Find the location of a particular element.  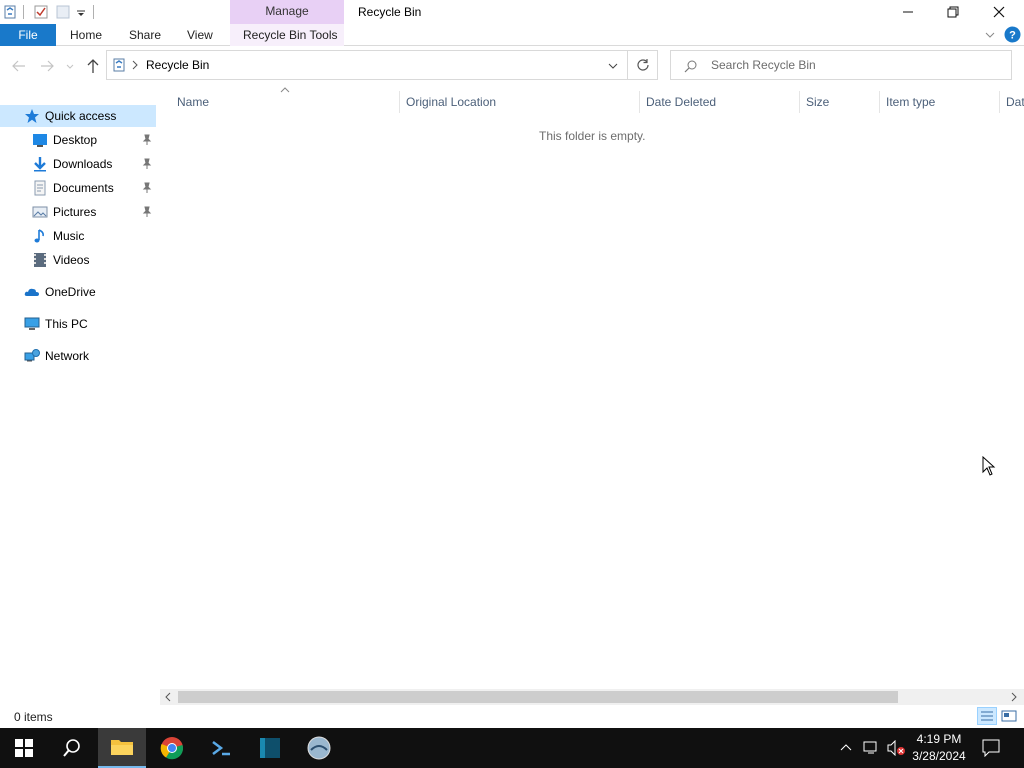

mouse-cursor-icon is located at coordinates (989, 466).